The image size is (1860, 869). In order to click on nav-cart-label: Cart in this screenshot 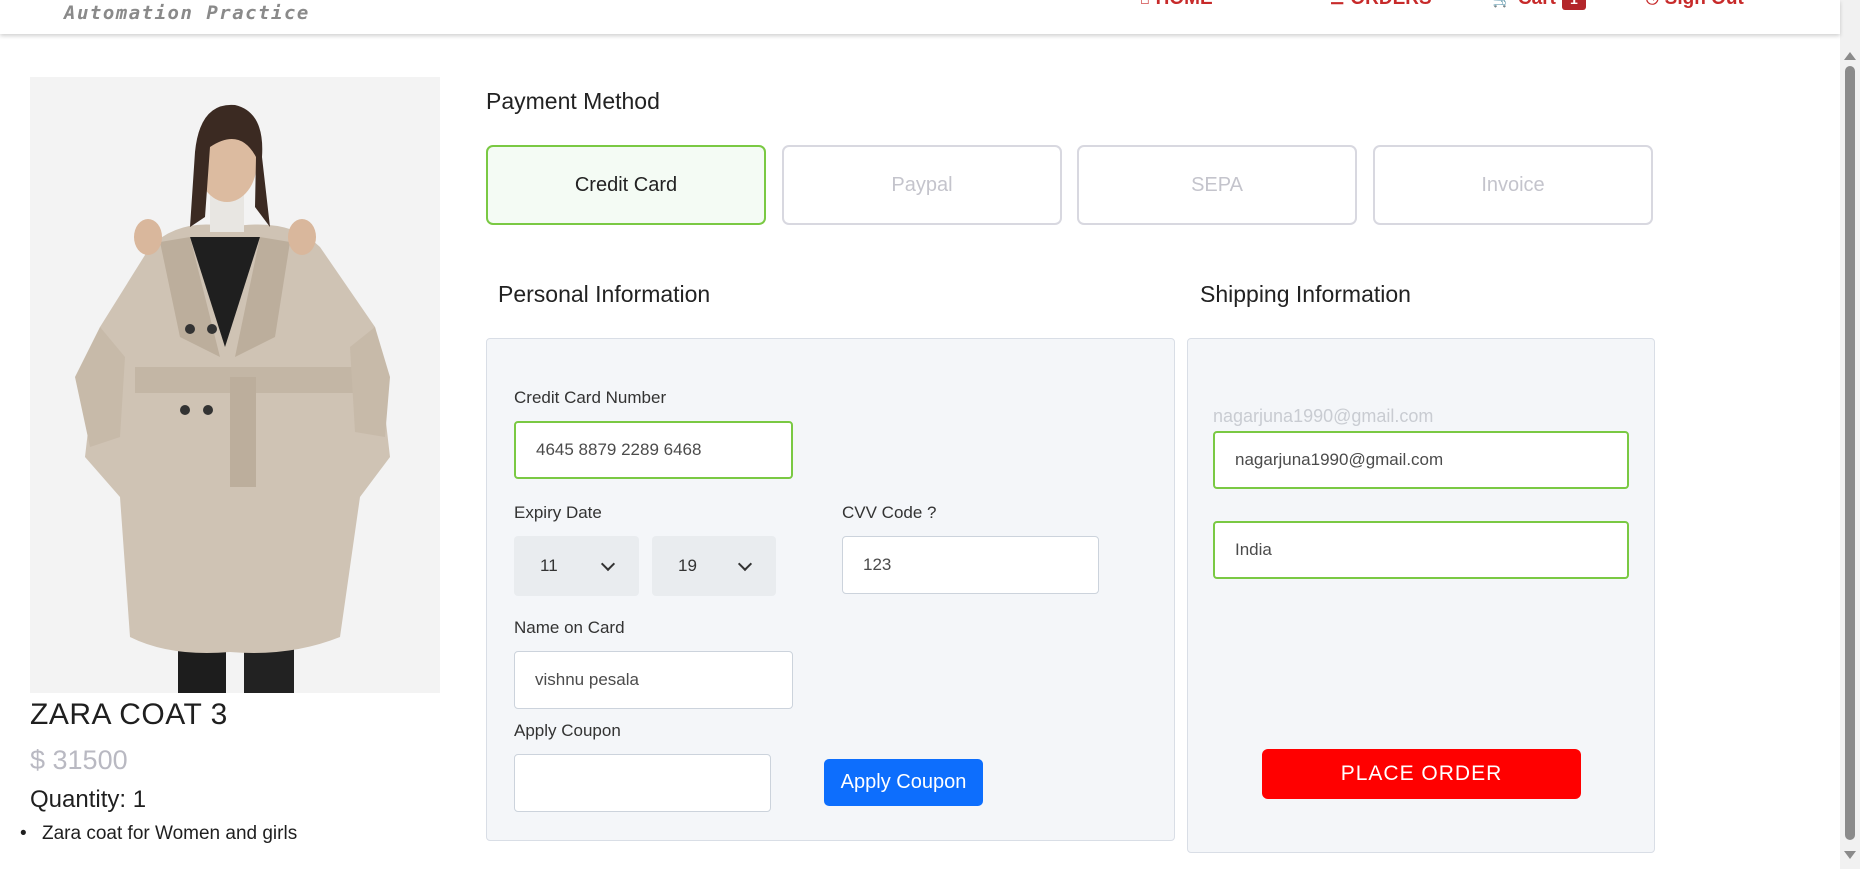, I will do `click(1537, 4)`.